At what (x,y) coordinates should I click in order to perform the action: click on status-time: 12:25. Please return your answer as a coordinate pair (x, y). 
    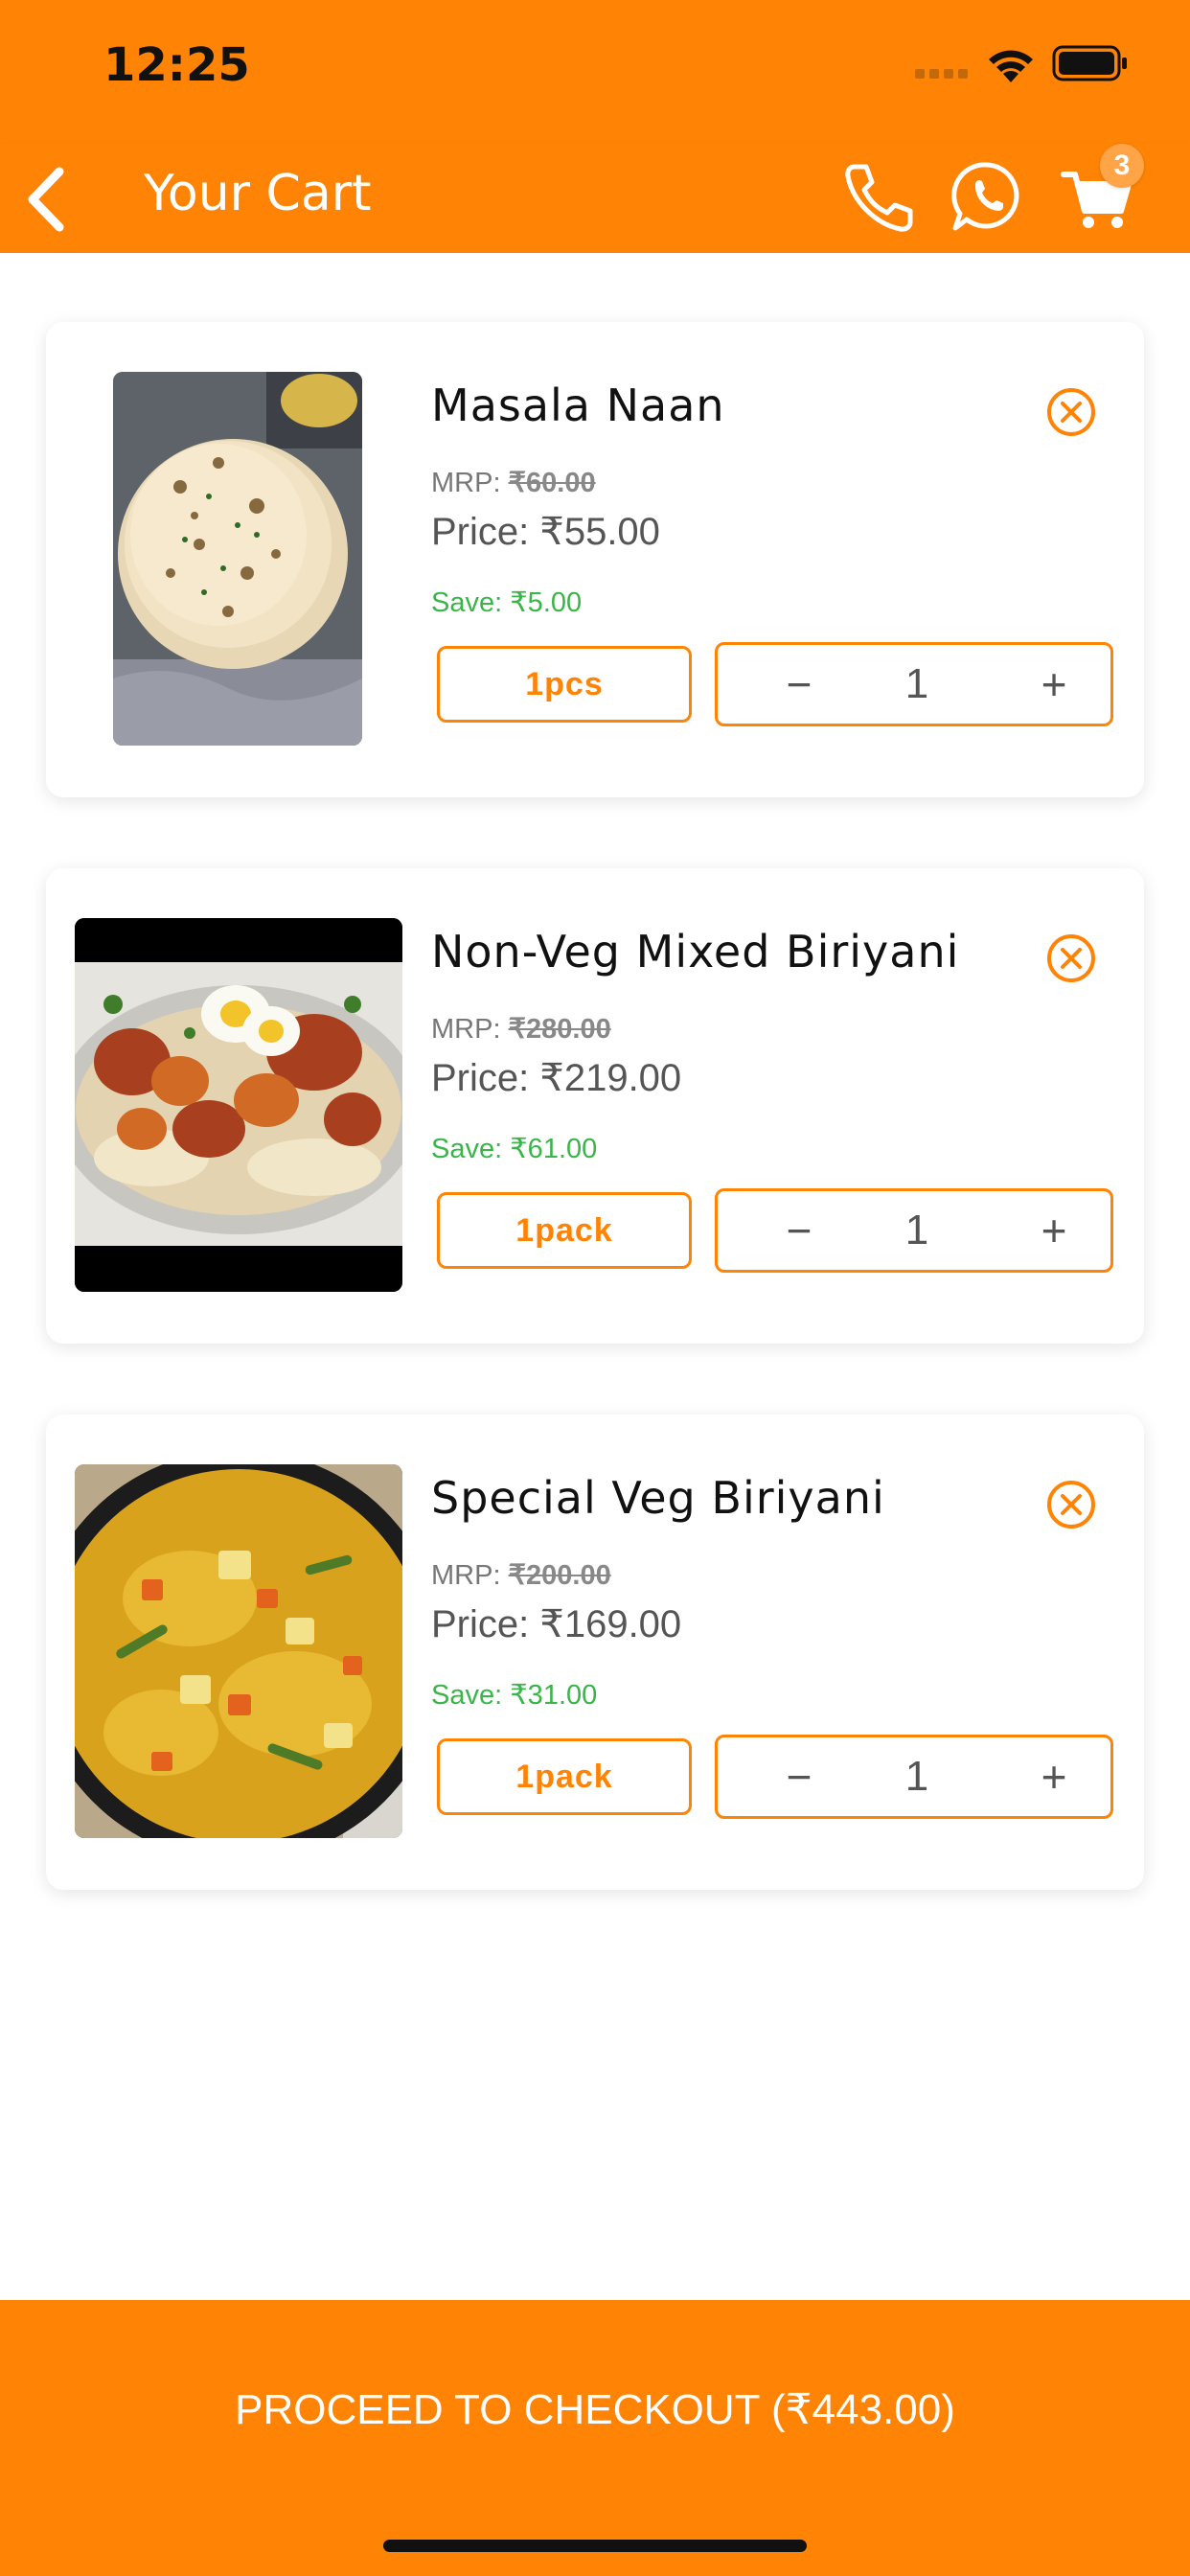
    Looking at the image, I should click on (177, 65).